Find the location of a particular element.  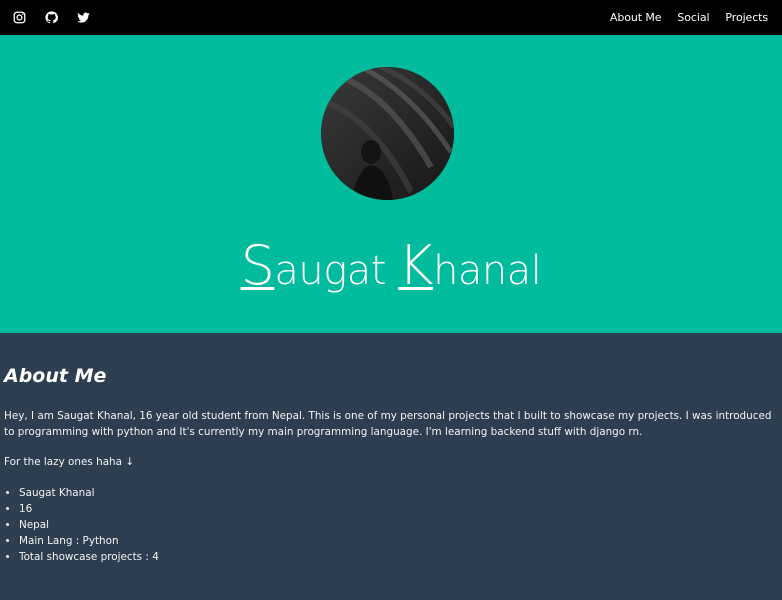

avatar is located at coordinates (387, 133).